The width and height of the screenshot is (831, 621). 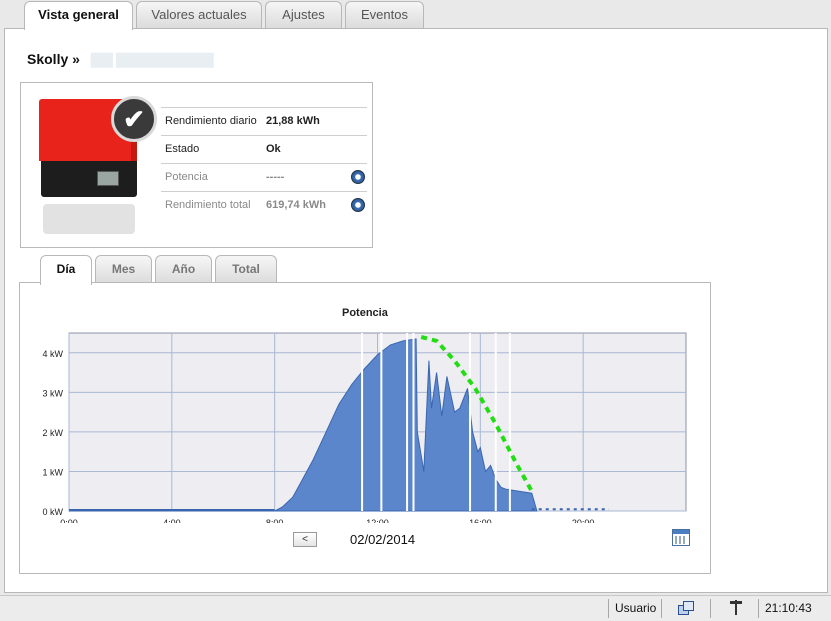 I want to click on status-bar: Usuario 21:10:43, so click(x=415, y=608).